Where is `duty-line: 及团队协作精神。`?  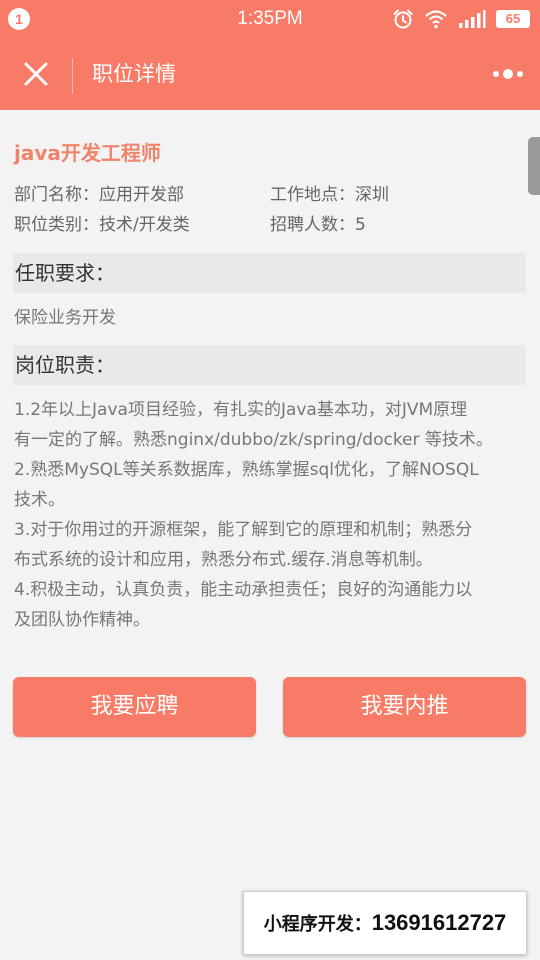 duty-line: 及团队协作精神。 is located at coordinates (82, 620).